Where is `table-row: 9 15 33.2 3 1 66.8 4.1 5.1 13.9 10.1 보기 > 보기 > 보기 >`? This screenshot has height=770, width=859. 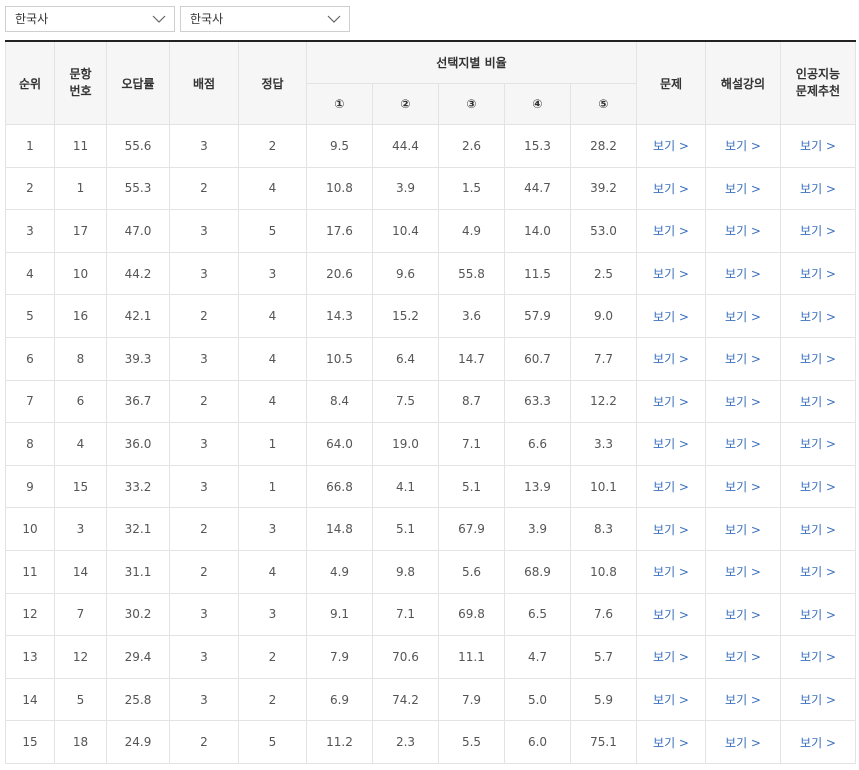 table-row: 9 15 33.2 3 1 66.8 4.1 5.1 13.9 10.1 보기 > 보기 > 보기 > is located at coordinates (431, 486).